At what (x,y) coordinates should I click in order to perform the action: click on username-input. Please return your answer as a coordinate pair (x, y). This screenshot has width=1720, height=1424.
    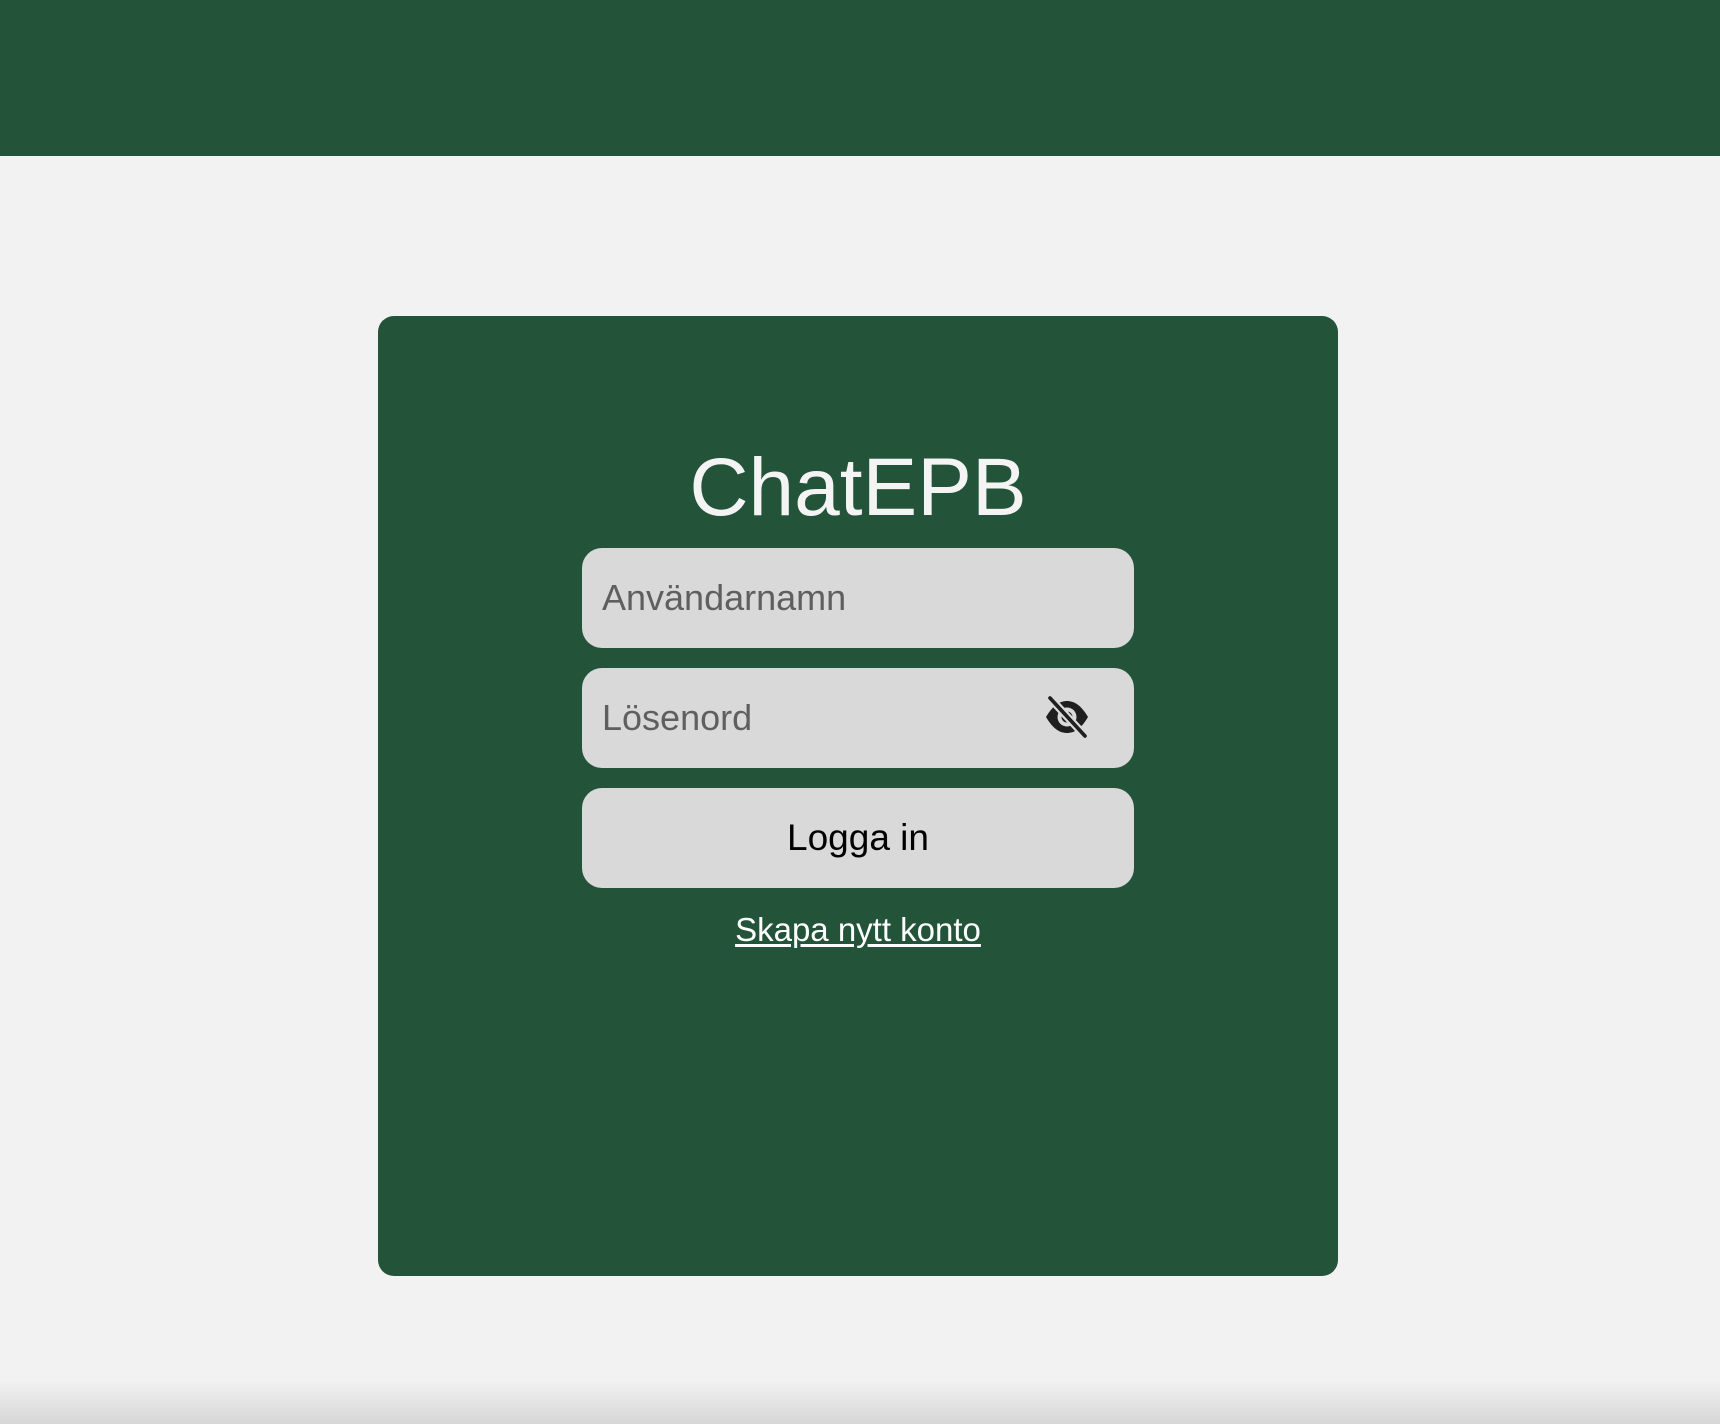
    Looking at the image, I should click on (858, 598).